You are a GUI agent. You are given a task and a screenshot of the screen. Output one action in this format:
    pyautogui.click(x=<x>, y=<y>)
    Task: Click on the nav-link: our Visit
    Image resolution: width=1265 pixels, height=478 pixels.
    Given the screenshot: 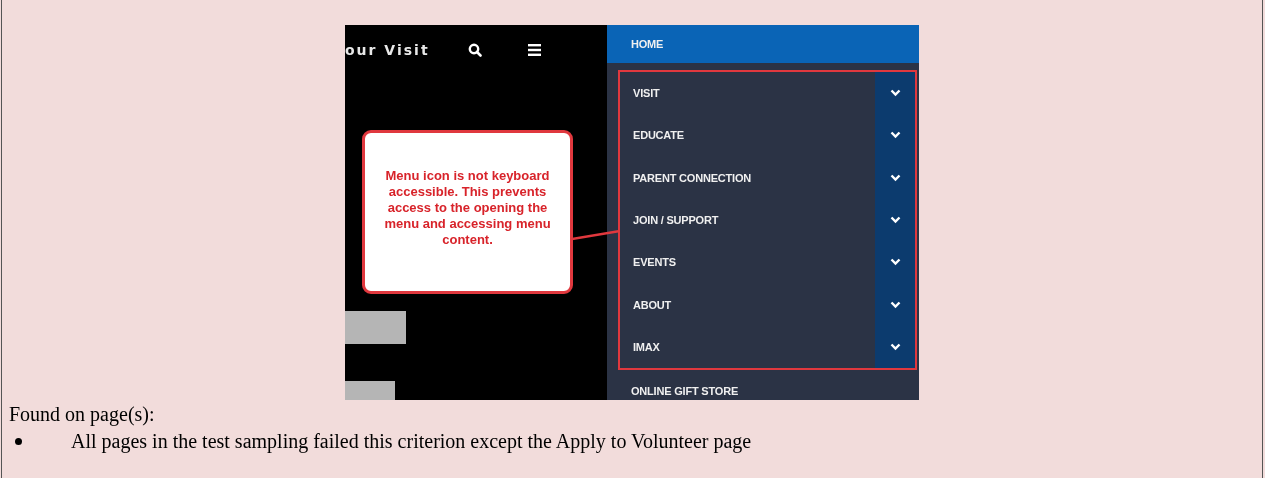 What is the action you would take?
    pyautogui.click(x=387, y=49)
    